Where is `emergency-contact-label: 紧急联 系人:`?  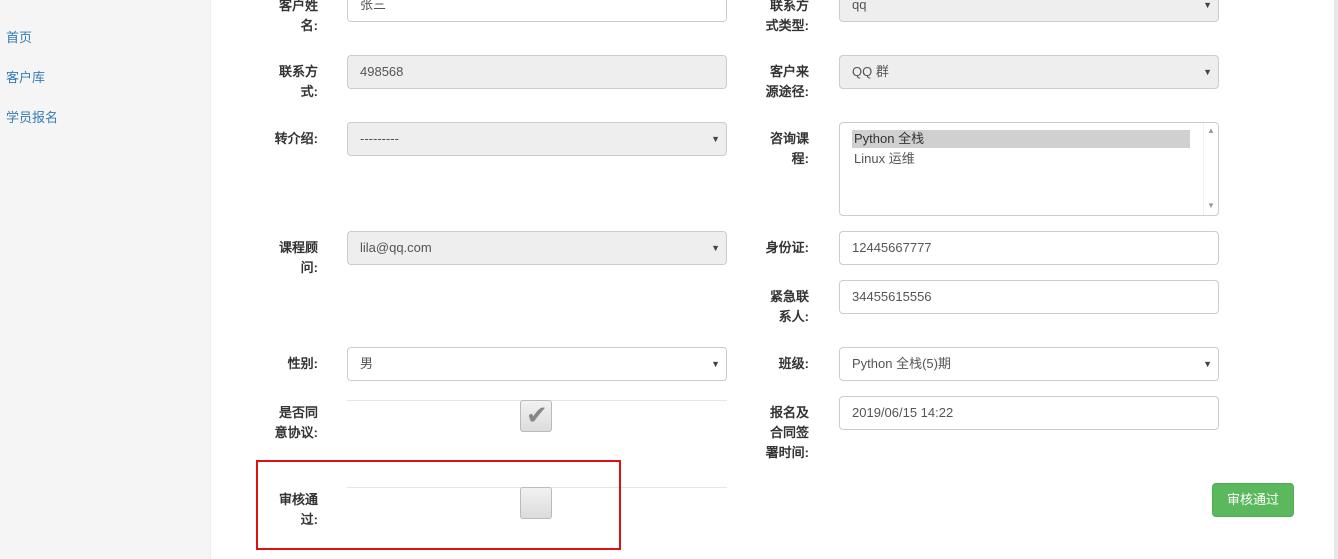 emergency-contact-label: 紧急联 系人: is located at coordinates (789, 306).